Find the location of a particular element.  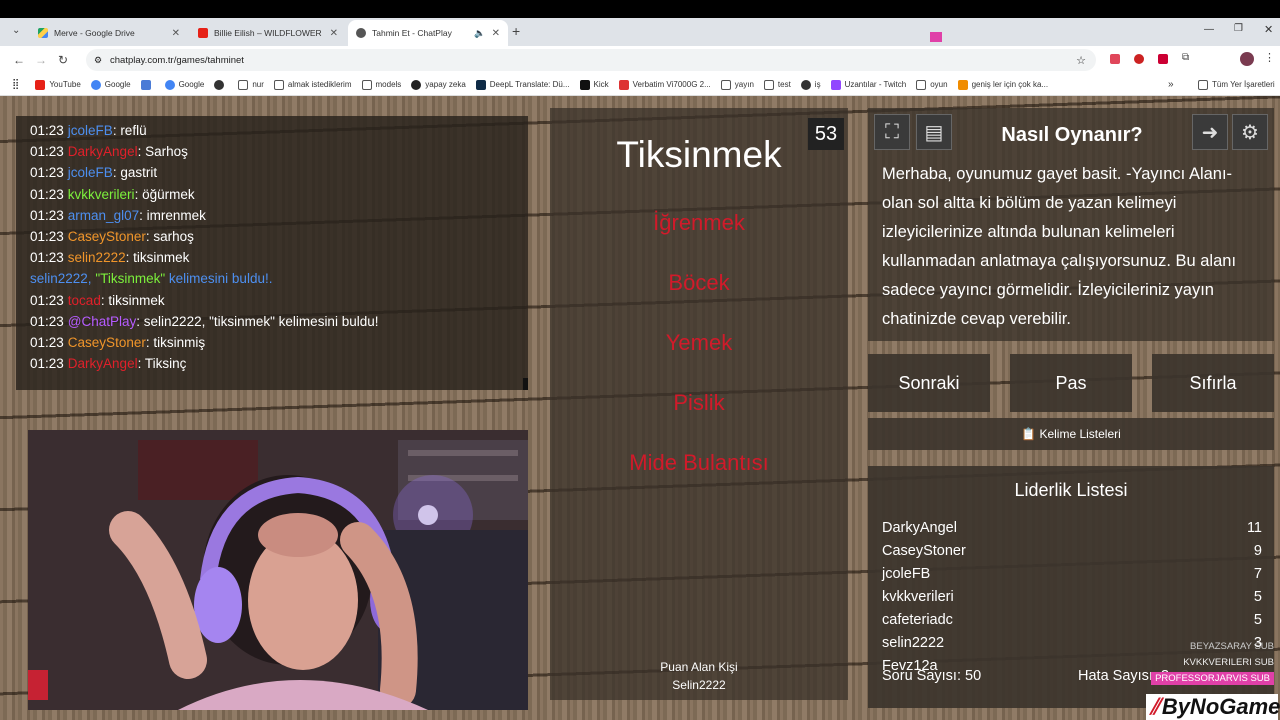

fullscreen-icon: ⛶ is located at coordinates (892, 132).